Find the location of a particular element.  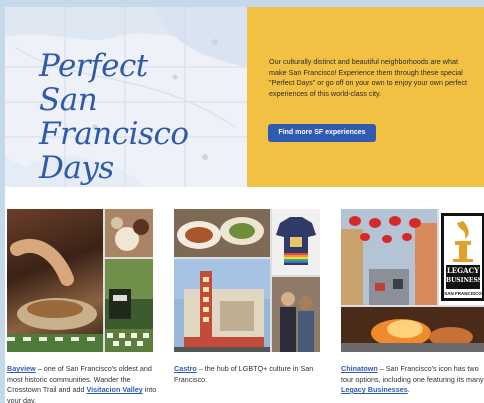

bayview-photo-collage is located at coordinates (80, 280).